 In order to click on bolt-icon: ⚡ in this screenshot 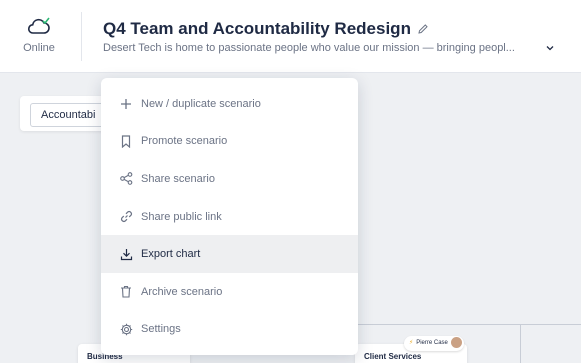, I will do `click(411, 343)`.